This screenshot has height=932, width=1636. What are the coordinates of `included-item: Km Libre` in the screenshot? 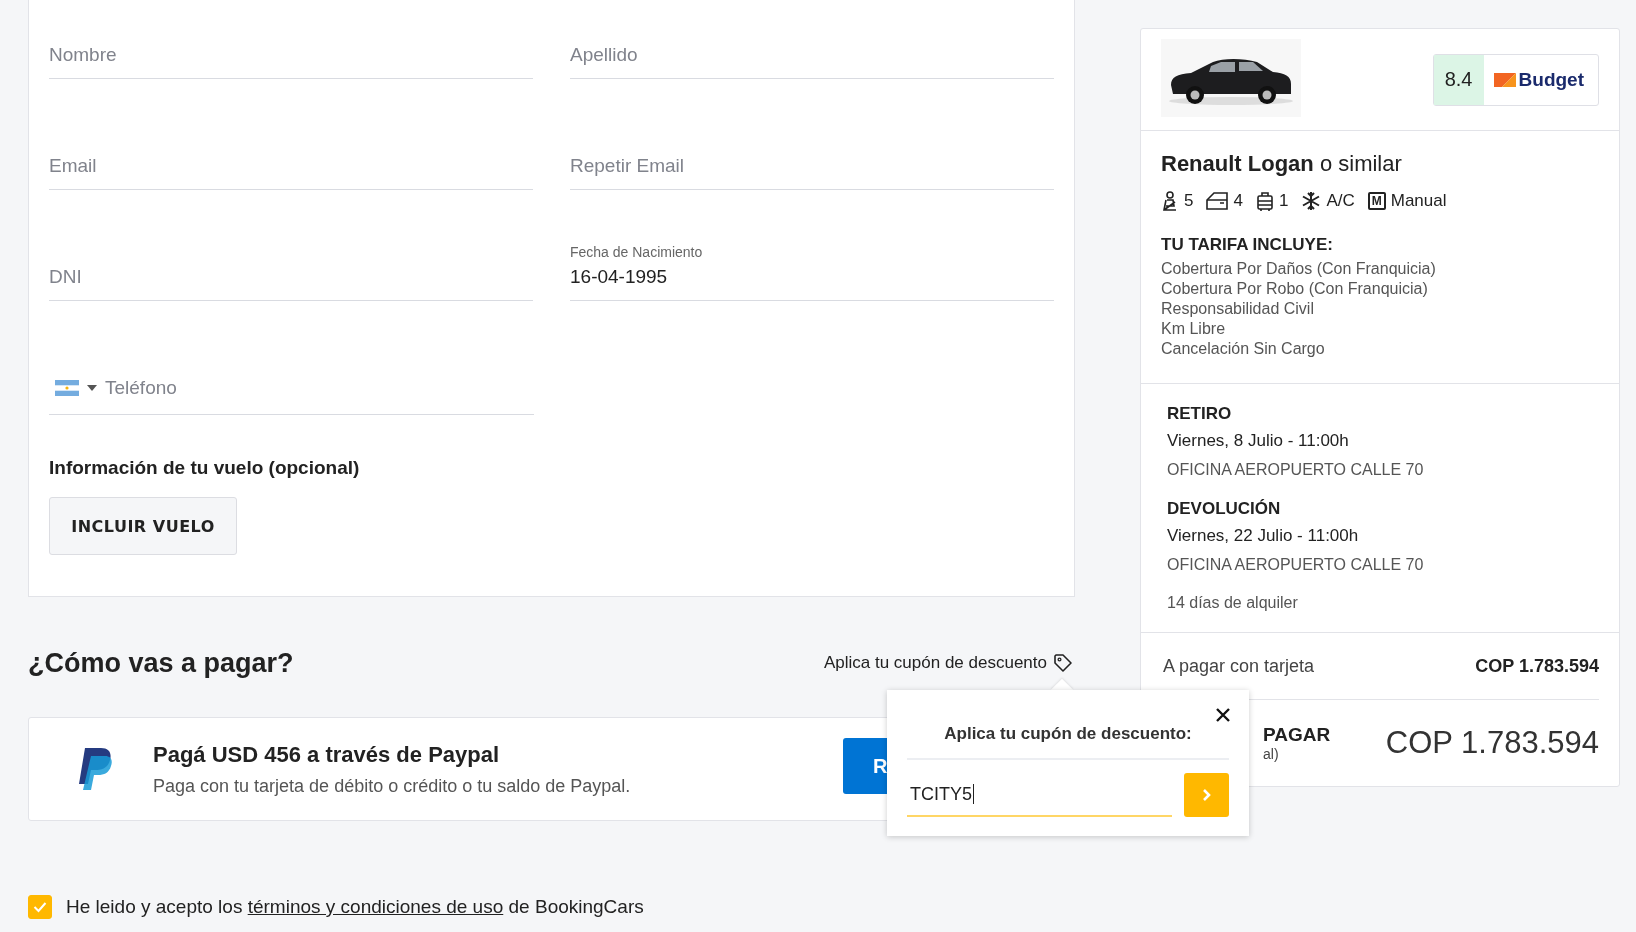 It's located at (1194, 329).